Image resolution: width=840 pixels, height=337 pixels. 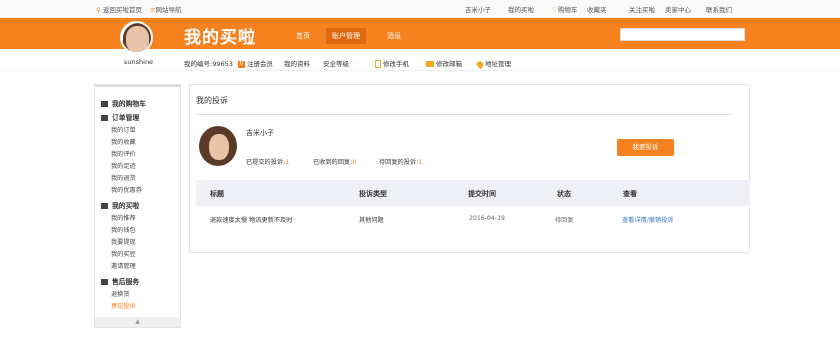 What do you see at coordinates (373, 194) in the screenshot?
I see `column-type: 投诉类型` at bounding box center [373, 194].